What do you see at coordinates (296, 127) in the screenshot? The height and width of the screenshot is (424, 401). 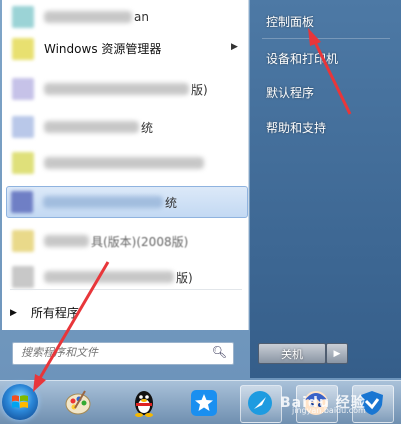 I see `help-support-link: 帮助和支持` at bounding box center [296, 127].